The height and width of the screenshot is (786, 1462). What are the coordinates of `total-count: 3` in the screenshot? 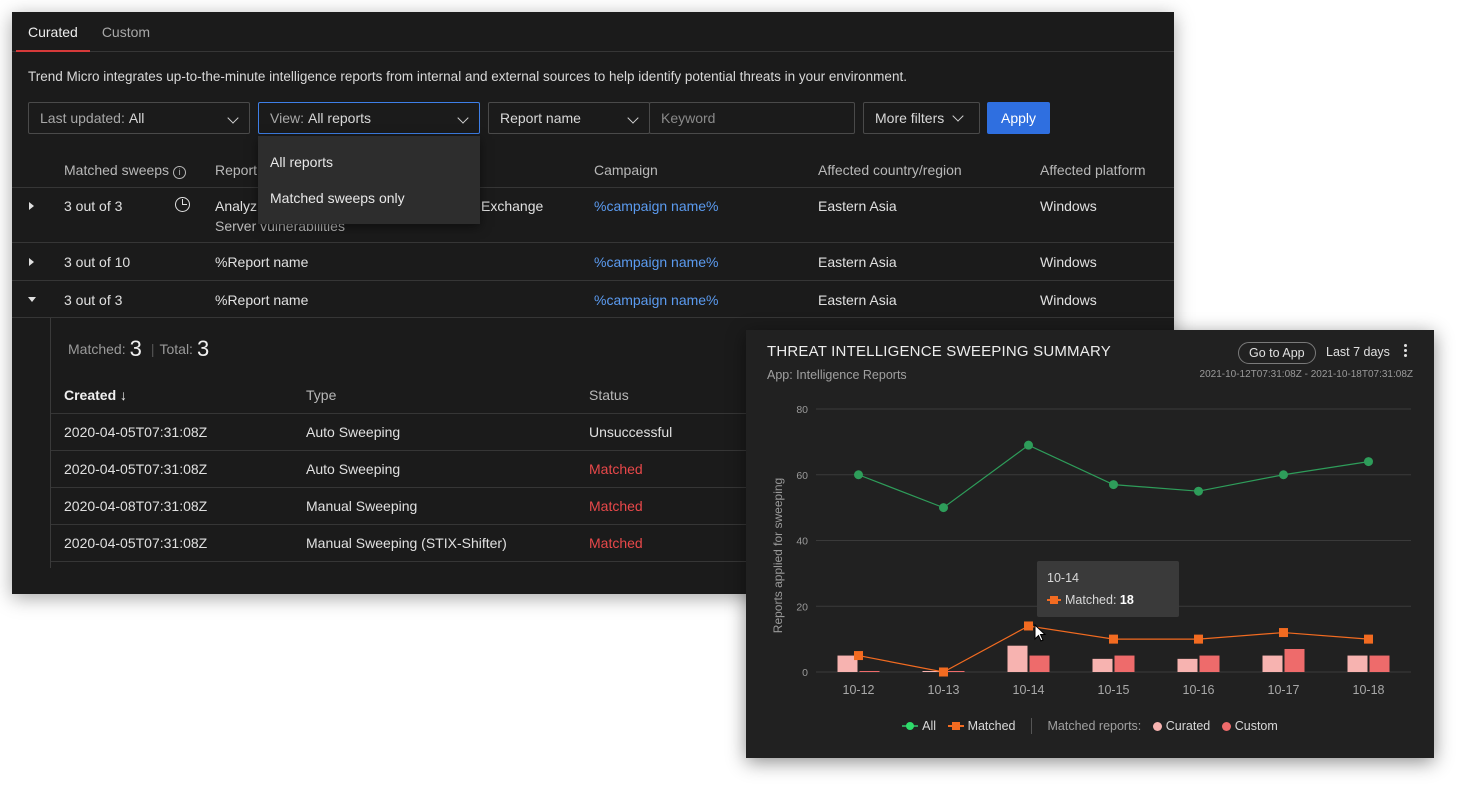 It's located at (203, 348).